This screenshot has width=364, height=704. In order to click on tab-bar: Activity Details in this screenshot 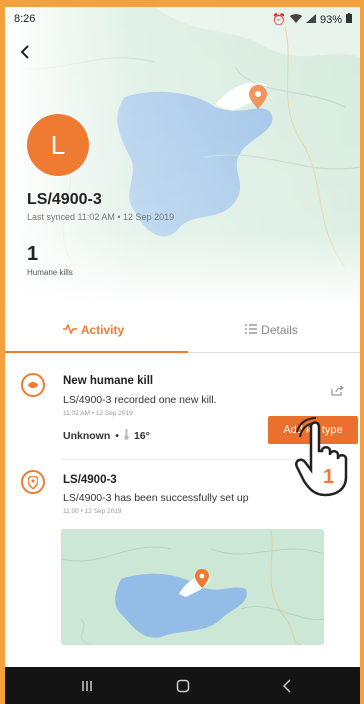, I will do `click(182, 330)`.